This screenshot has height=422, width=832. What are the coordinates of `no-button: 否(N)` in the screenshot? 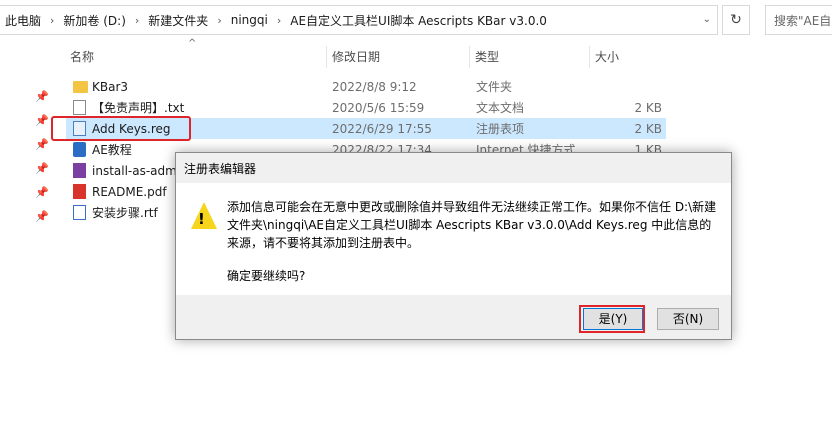 It's located at (688, 319).